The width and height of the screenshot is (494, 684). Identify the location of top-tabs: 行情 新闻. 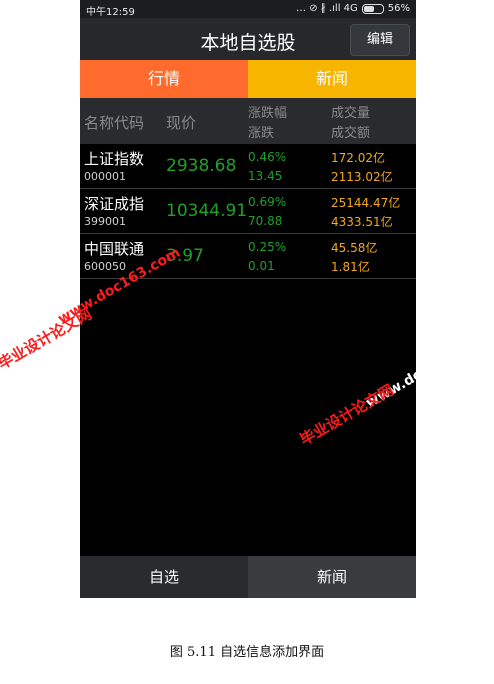
(248, 79).